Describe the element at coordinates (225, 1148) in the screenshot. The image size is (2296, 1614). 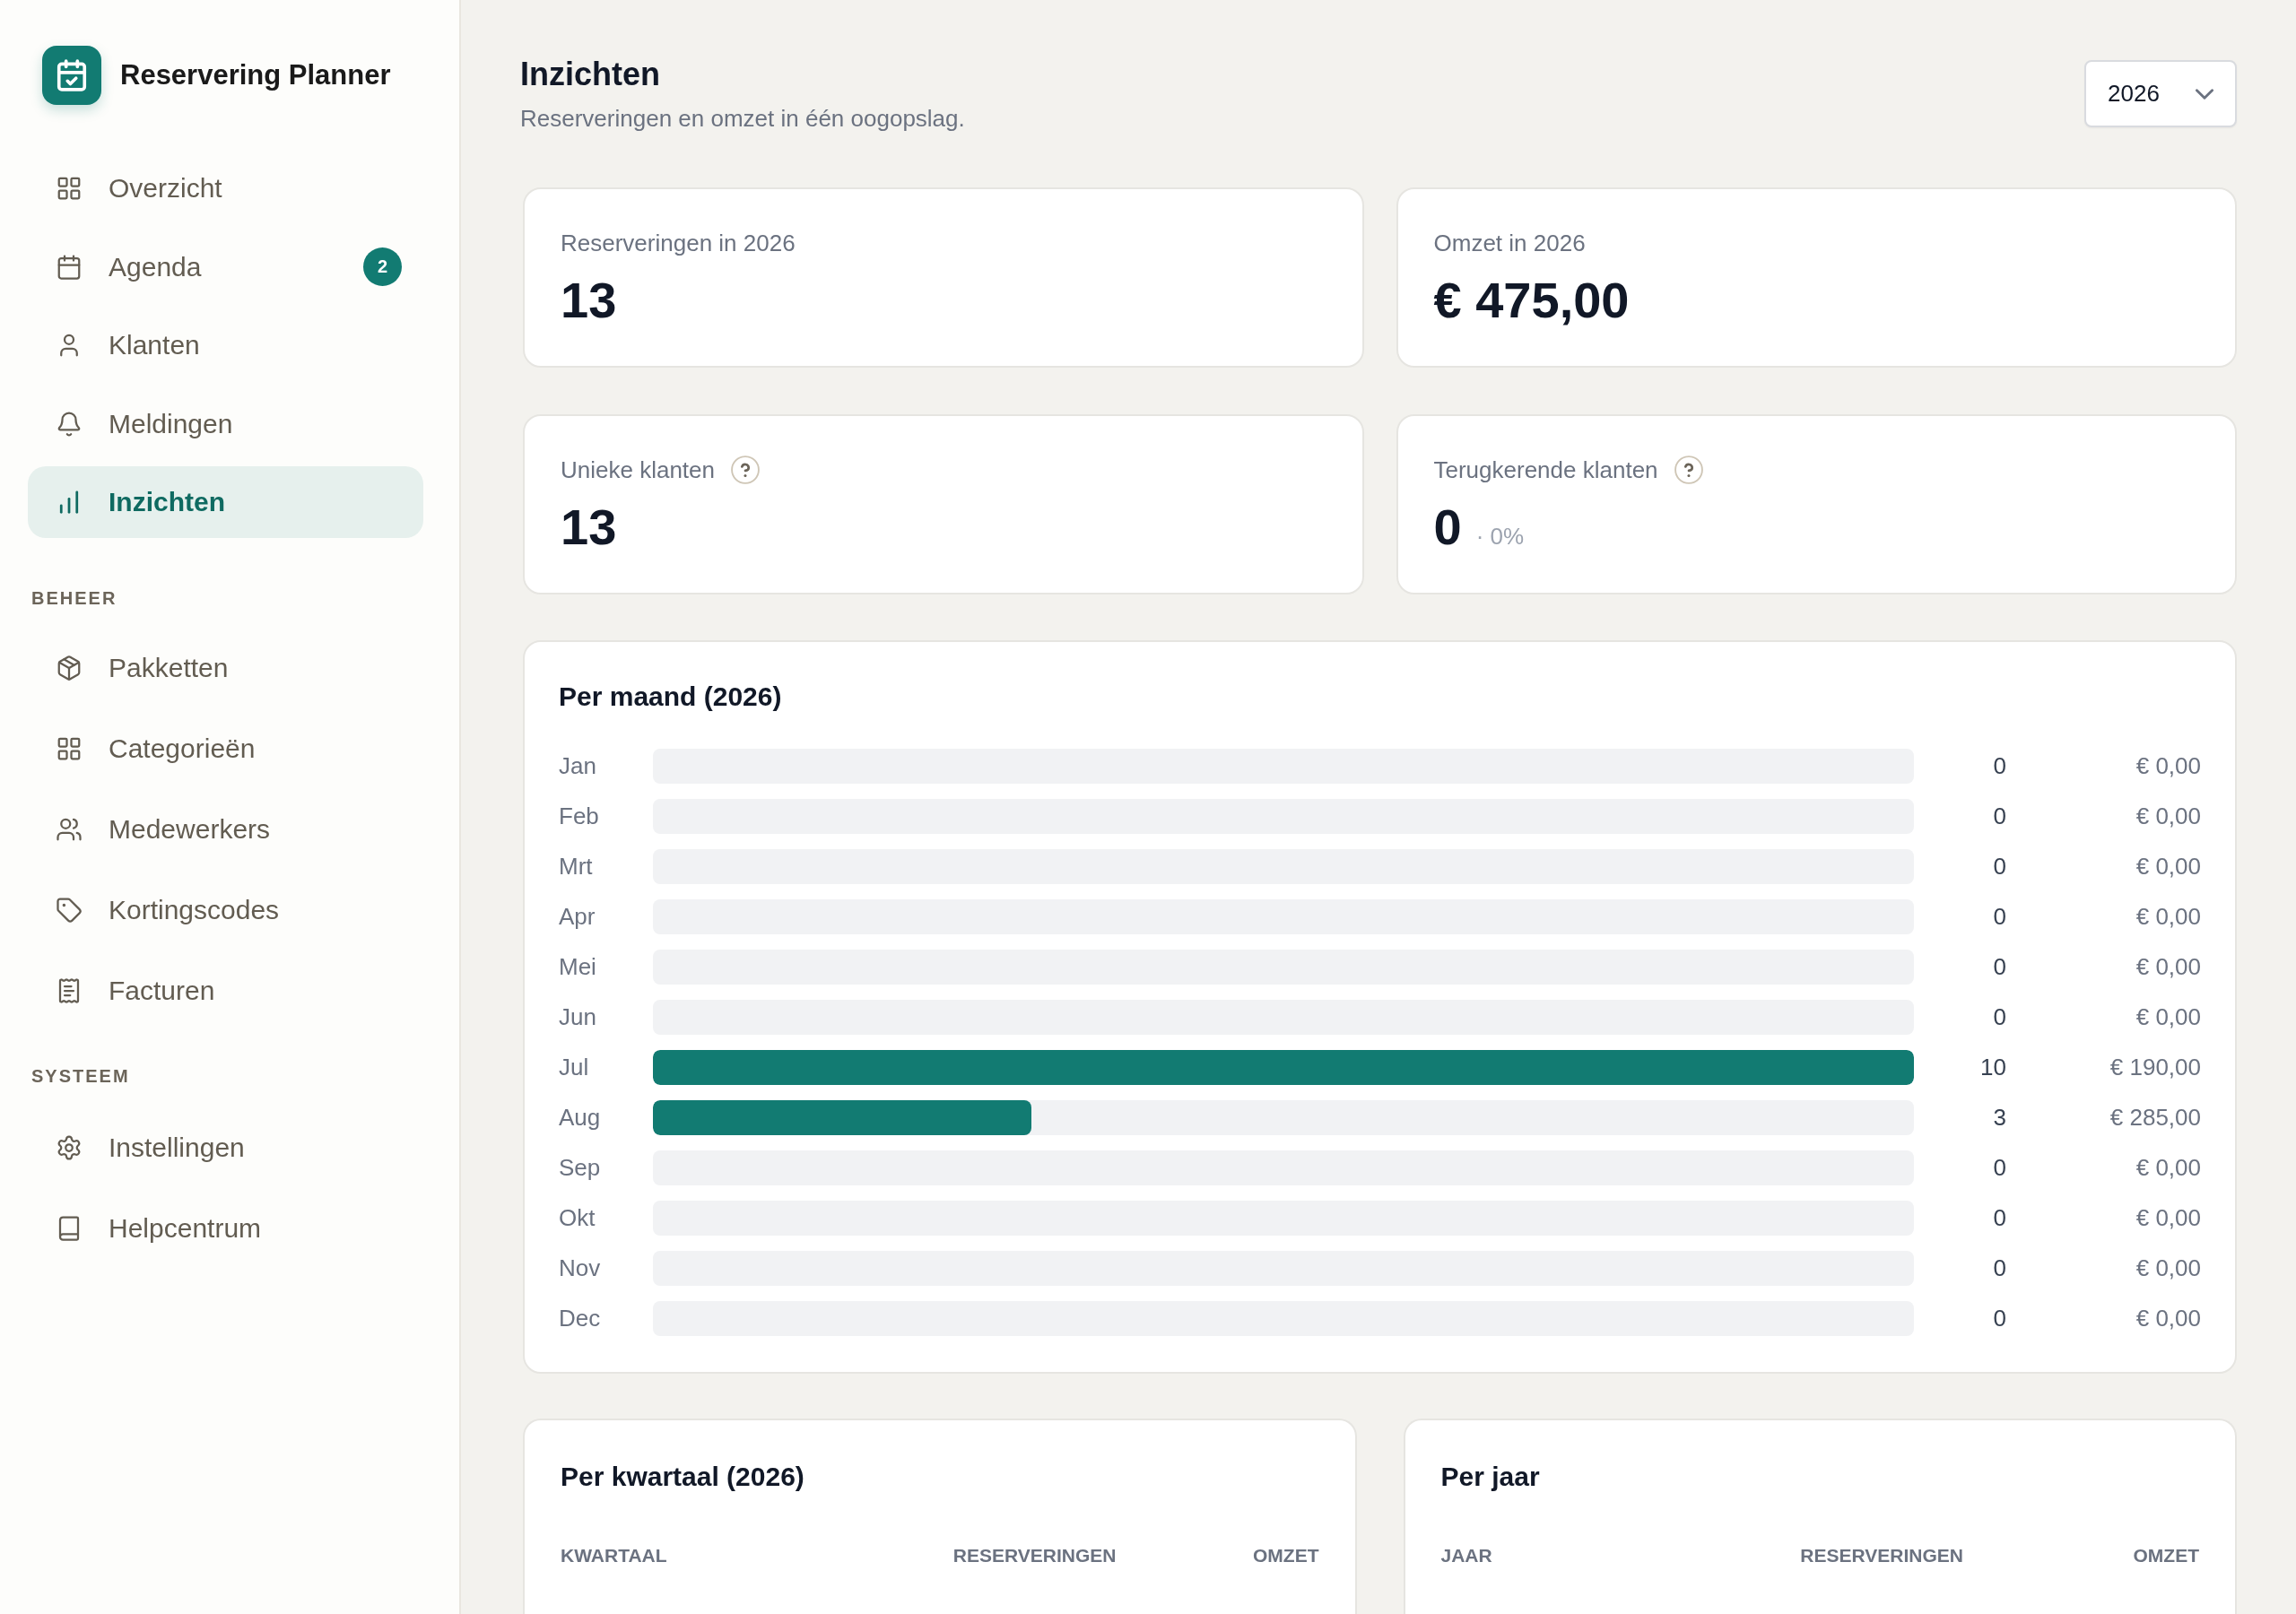
I see `nav-item: Instellingen` at that location.